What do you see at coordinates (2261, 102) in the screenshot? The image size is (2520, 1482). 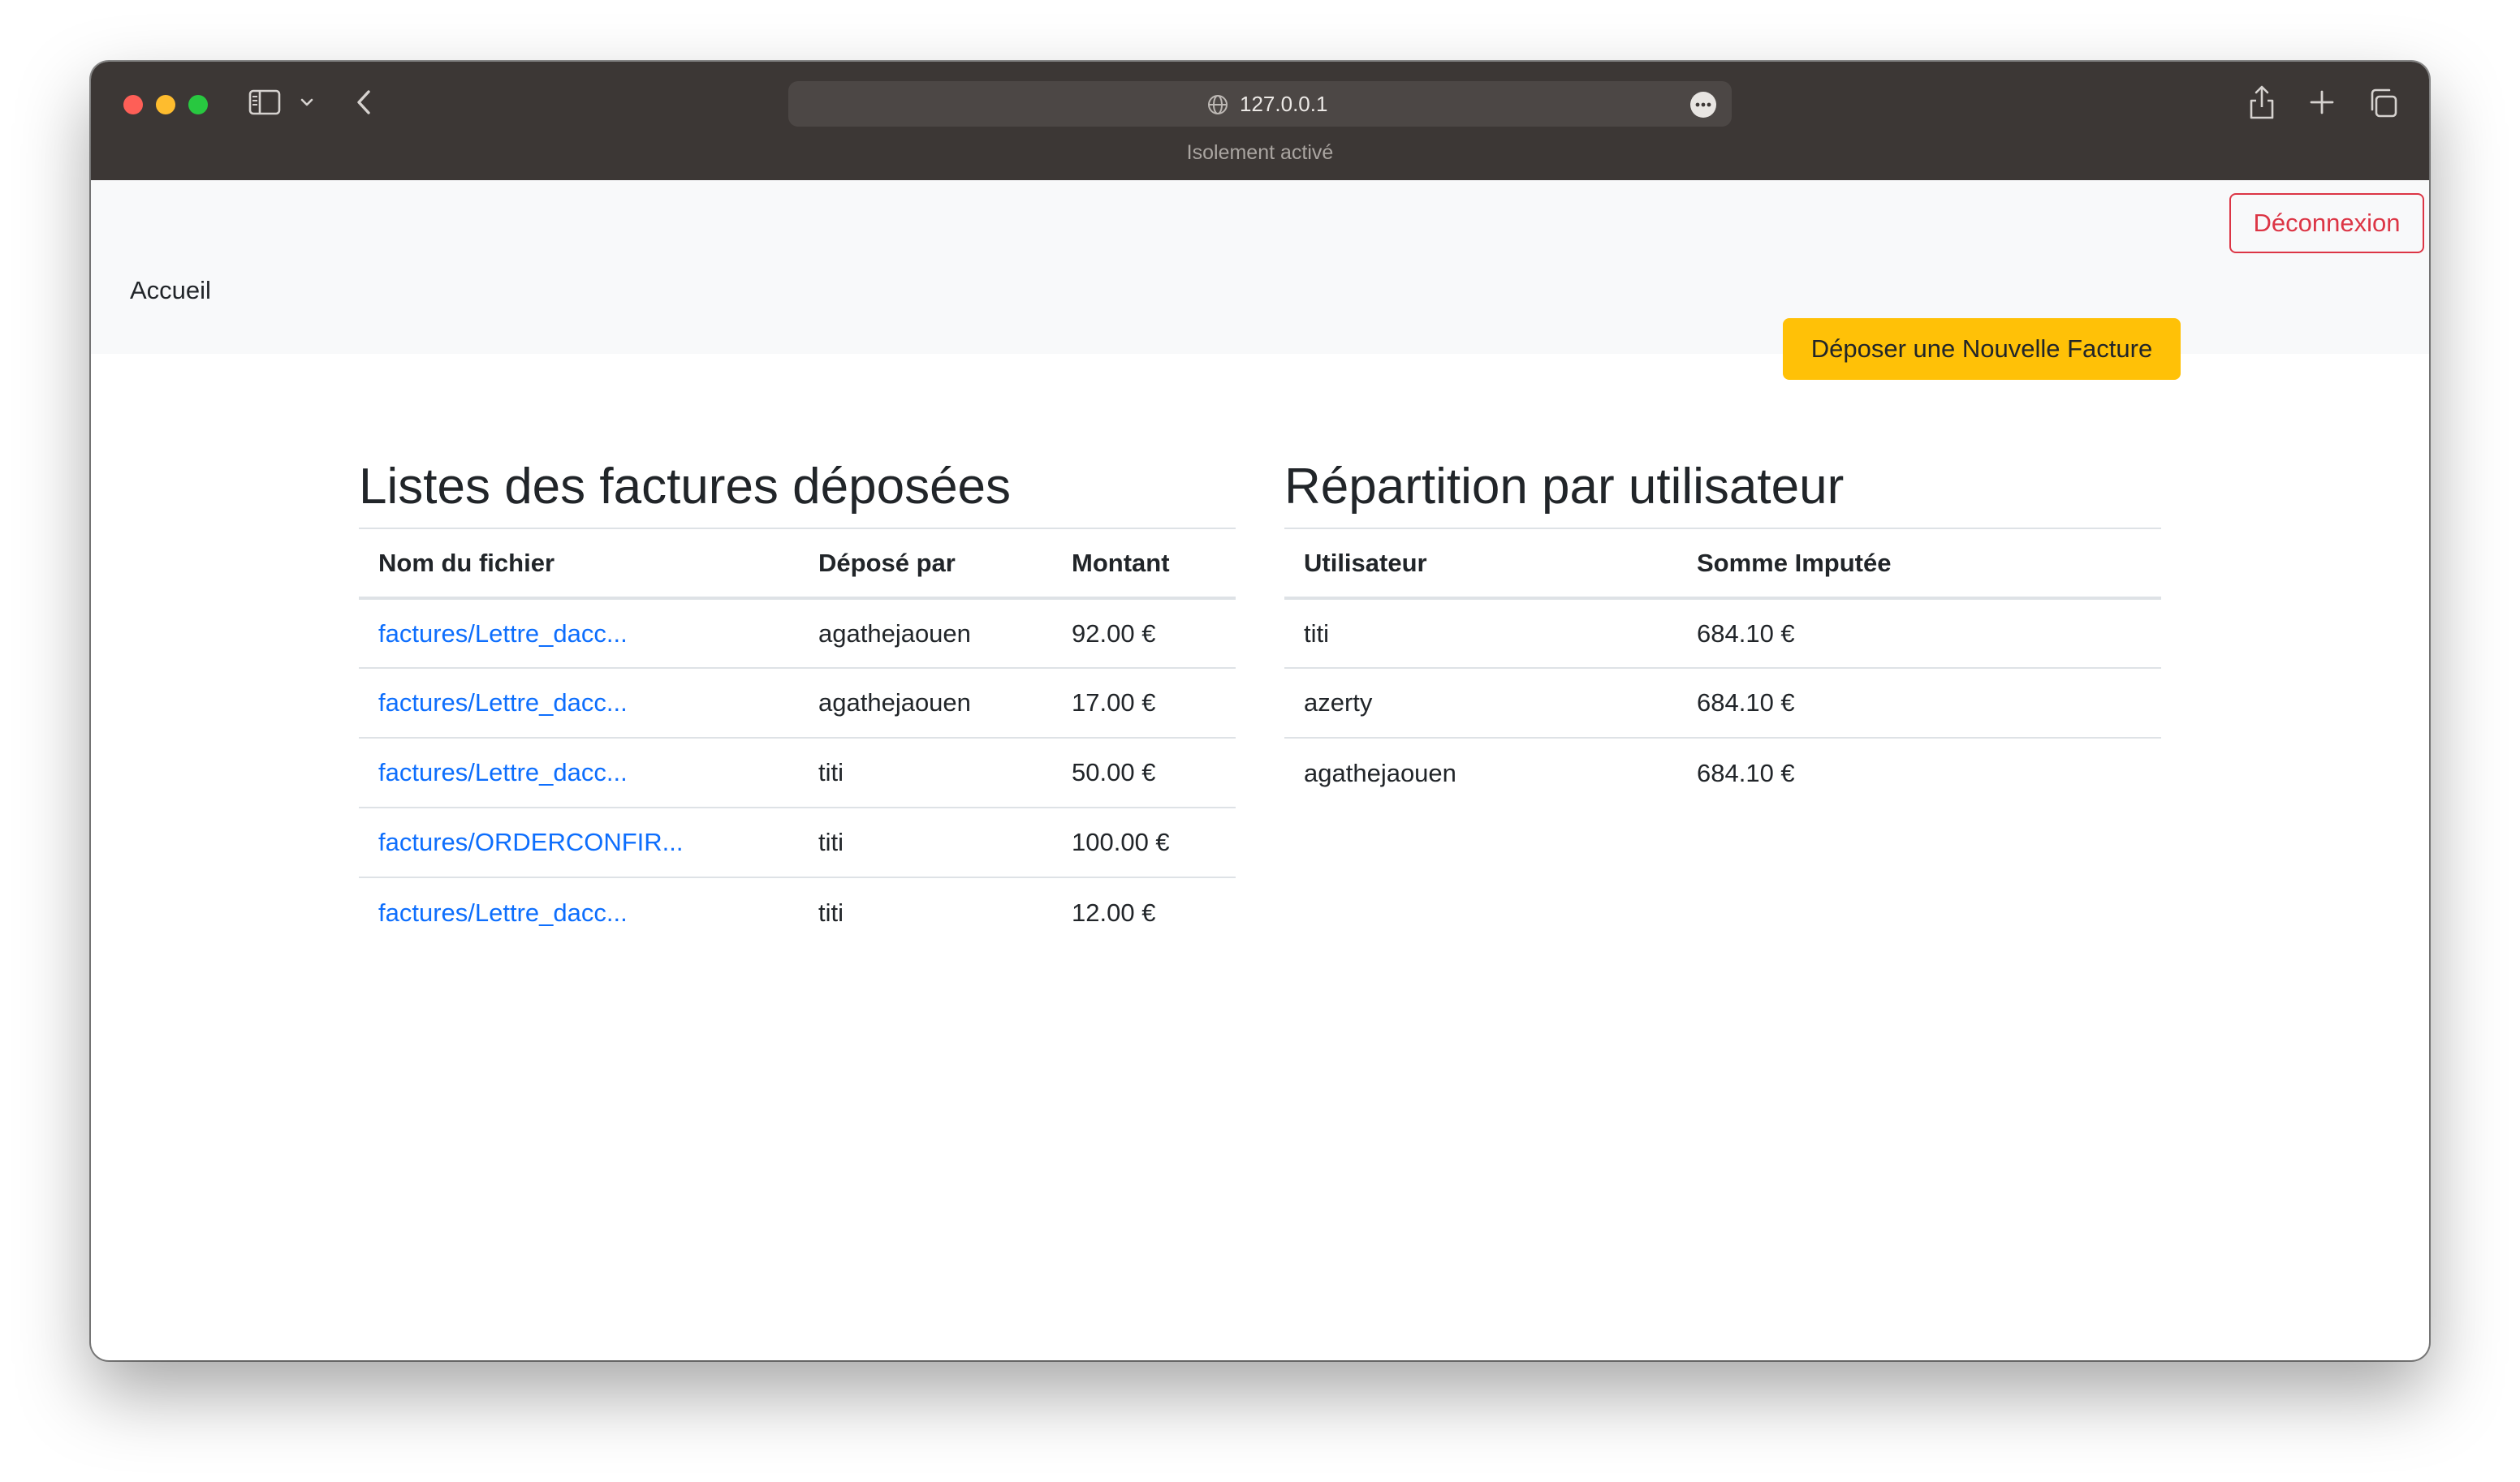 I see `share-icon` at bounding box center [2261, 102].